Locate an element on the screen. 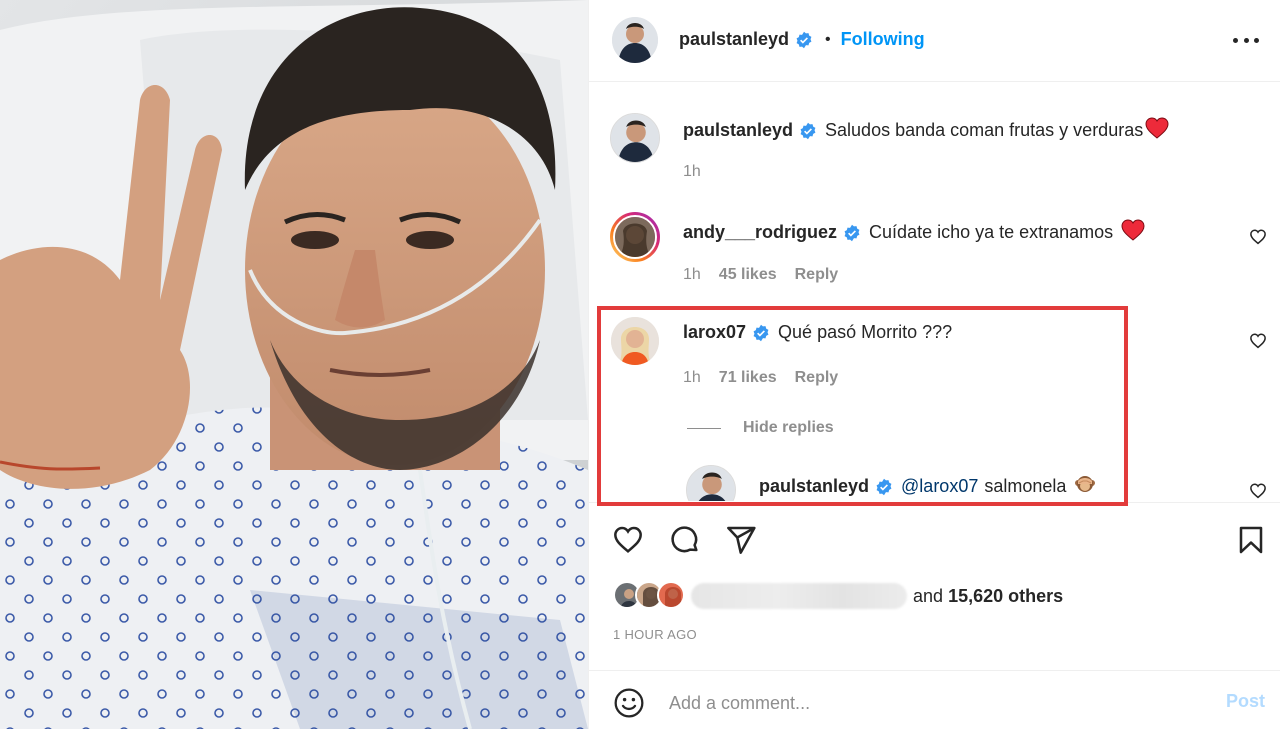  comment-composer: Post is located at coordinates (934, 699).